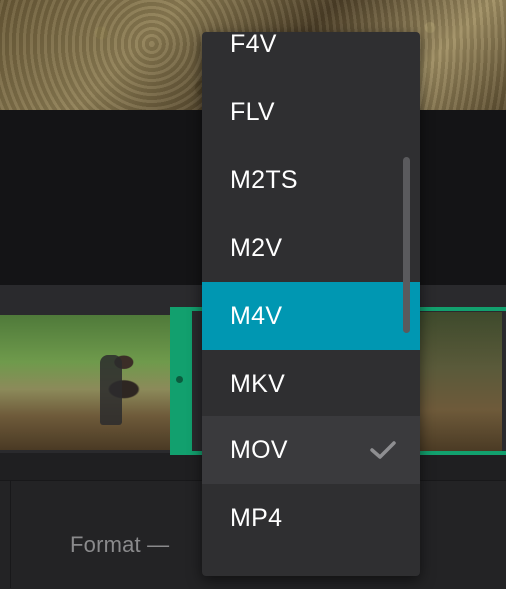 Image resolution: width=506 pixels, height=589 pixels. I want to click on panel-divider, so click(10, 534).